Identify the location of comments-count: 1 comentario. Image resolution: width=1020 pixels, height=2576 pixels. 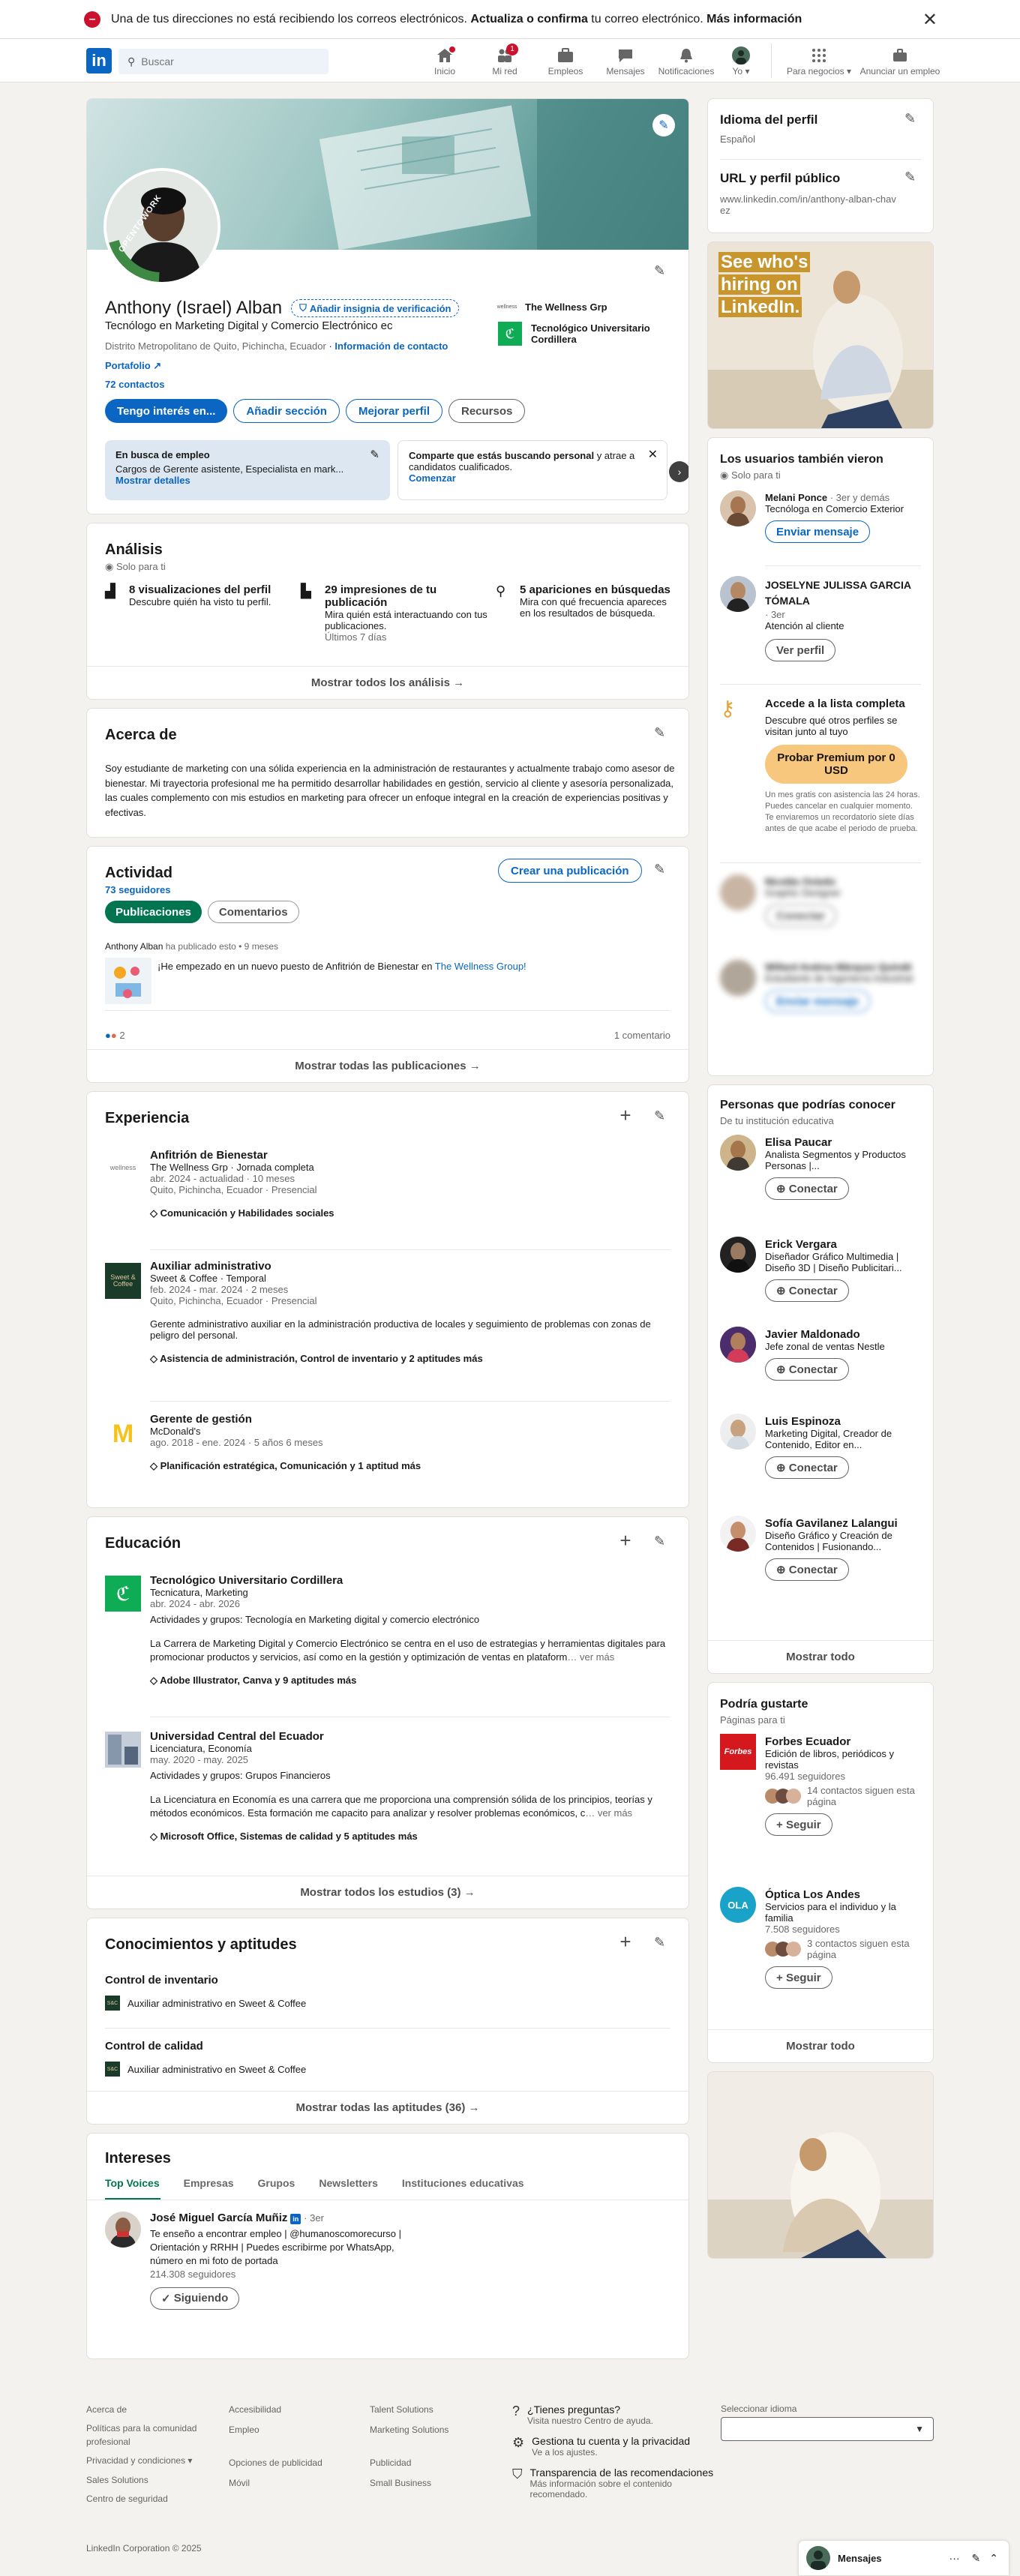
(642, 1035).